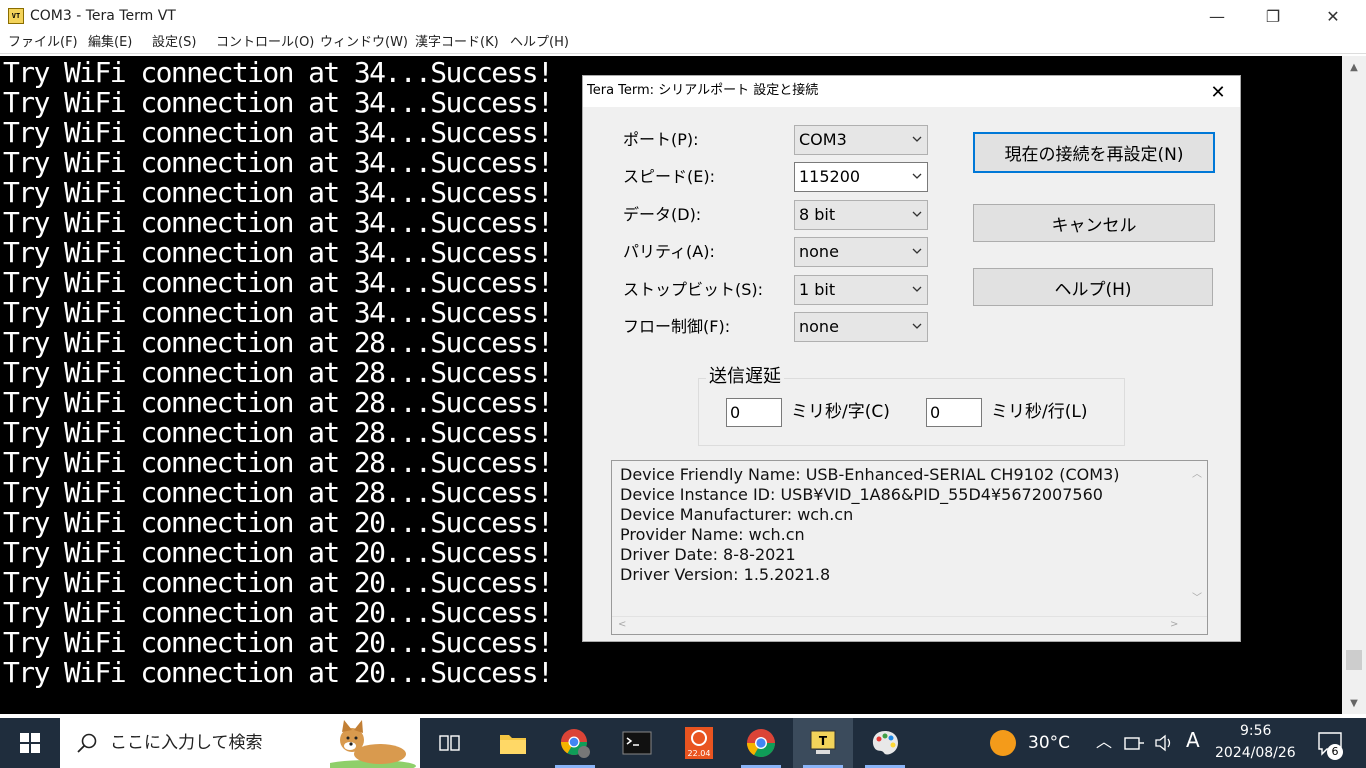 Image resolution: width=1366 pixels, height=768 pixels. I want to click on cancel-button: キャンセル, so click(1094, 223).